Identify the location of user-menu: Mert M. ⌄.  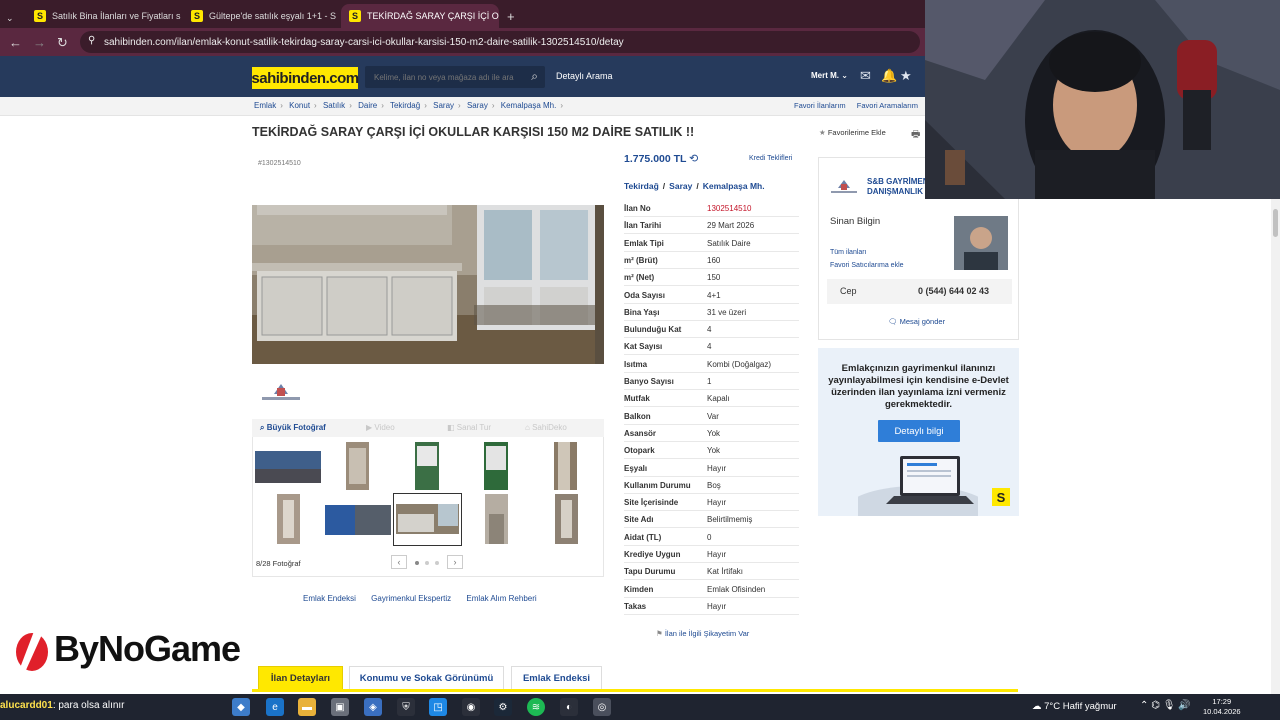
(829, 75).